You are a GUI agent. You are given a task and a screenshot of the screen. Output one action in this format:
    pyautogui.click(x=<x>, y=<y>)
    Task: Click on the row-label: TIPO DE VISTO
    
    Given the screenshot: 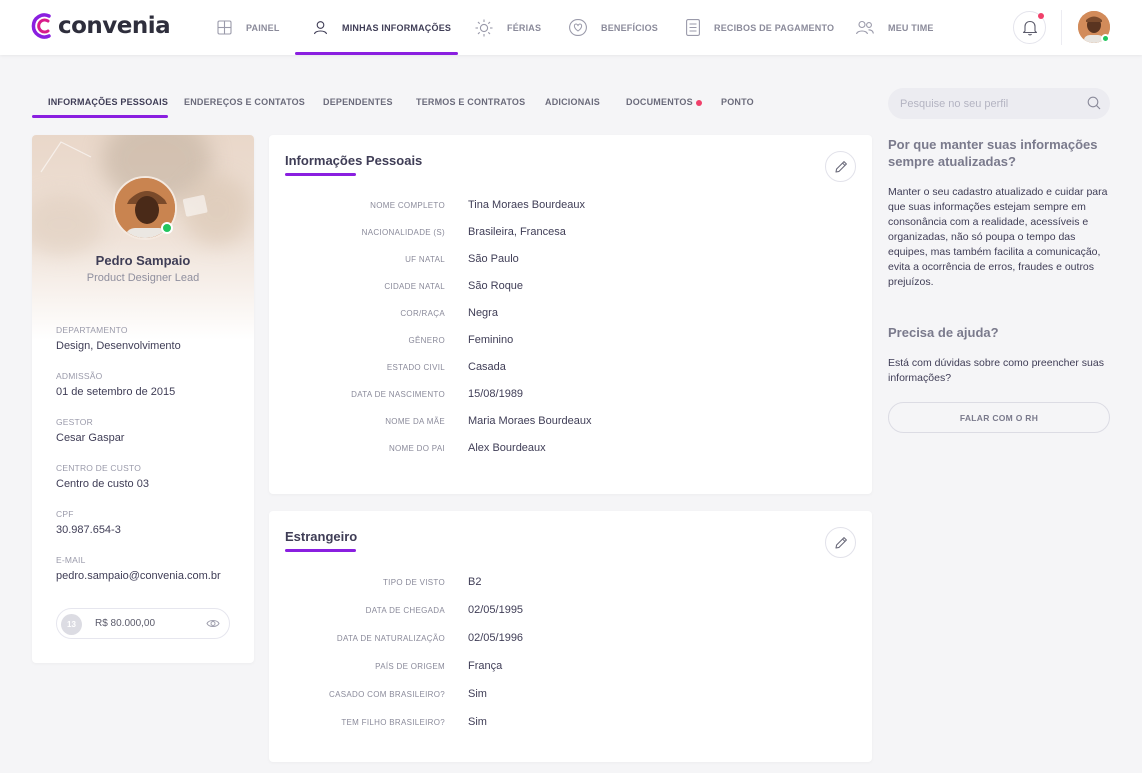 What is the action you would take?
    pyautogui.click(x=414, y=582)
    